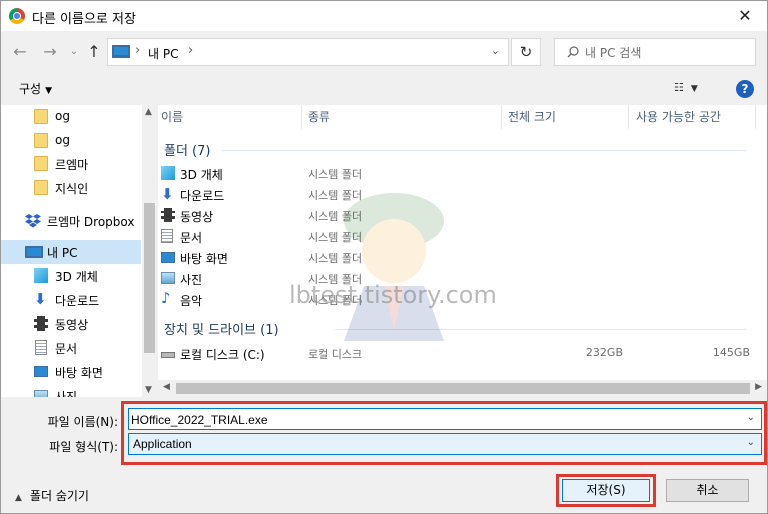 The width and height of the screenshot is (768, 514). Describe the element at coordinates (454, 173) in the screenshot. I see `list-item: 3D 개체 시스템 폴더` at that location.